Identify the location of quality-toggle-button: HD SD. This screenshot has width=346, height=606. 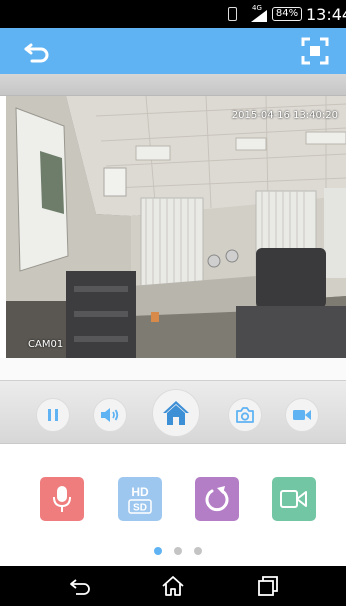
(140, 499).